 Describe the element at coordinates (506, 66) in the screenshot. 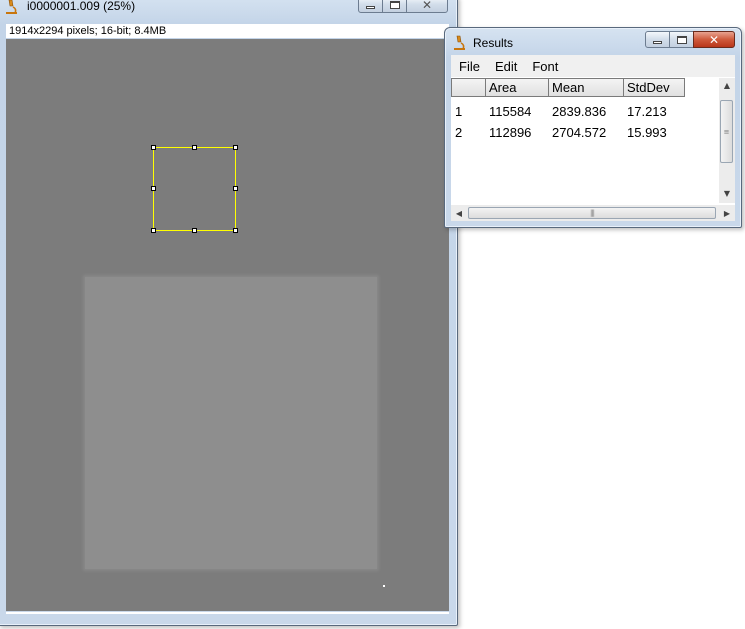

I see `menu-edit: Edit` at that location.